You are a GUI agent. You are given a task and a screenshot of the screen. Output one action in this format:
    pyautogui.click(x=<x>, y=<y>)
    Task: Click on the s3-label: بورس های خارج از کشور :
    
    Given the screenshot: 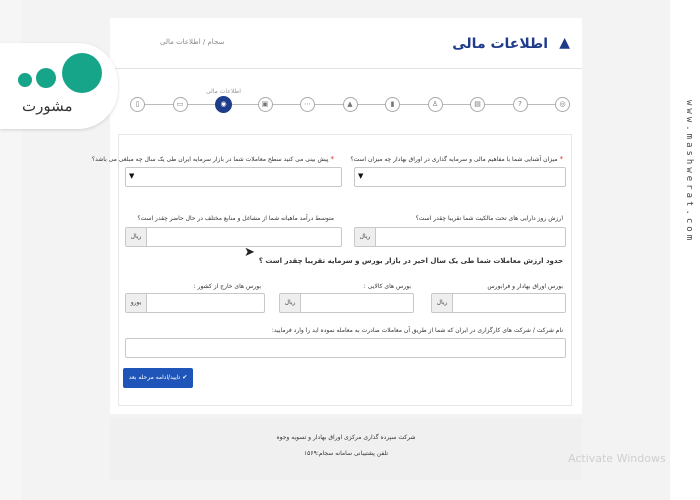 What is the action you would take?
    pyautogui.click(x=227, y=286)
    